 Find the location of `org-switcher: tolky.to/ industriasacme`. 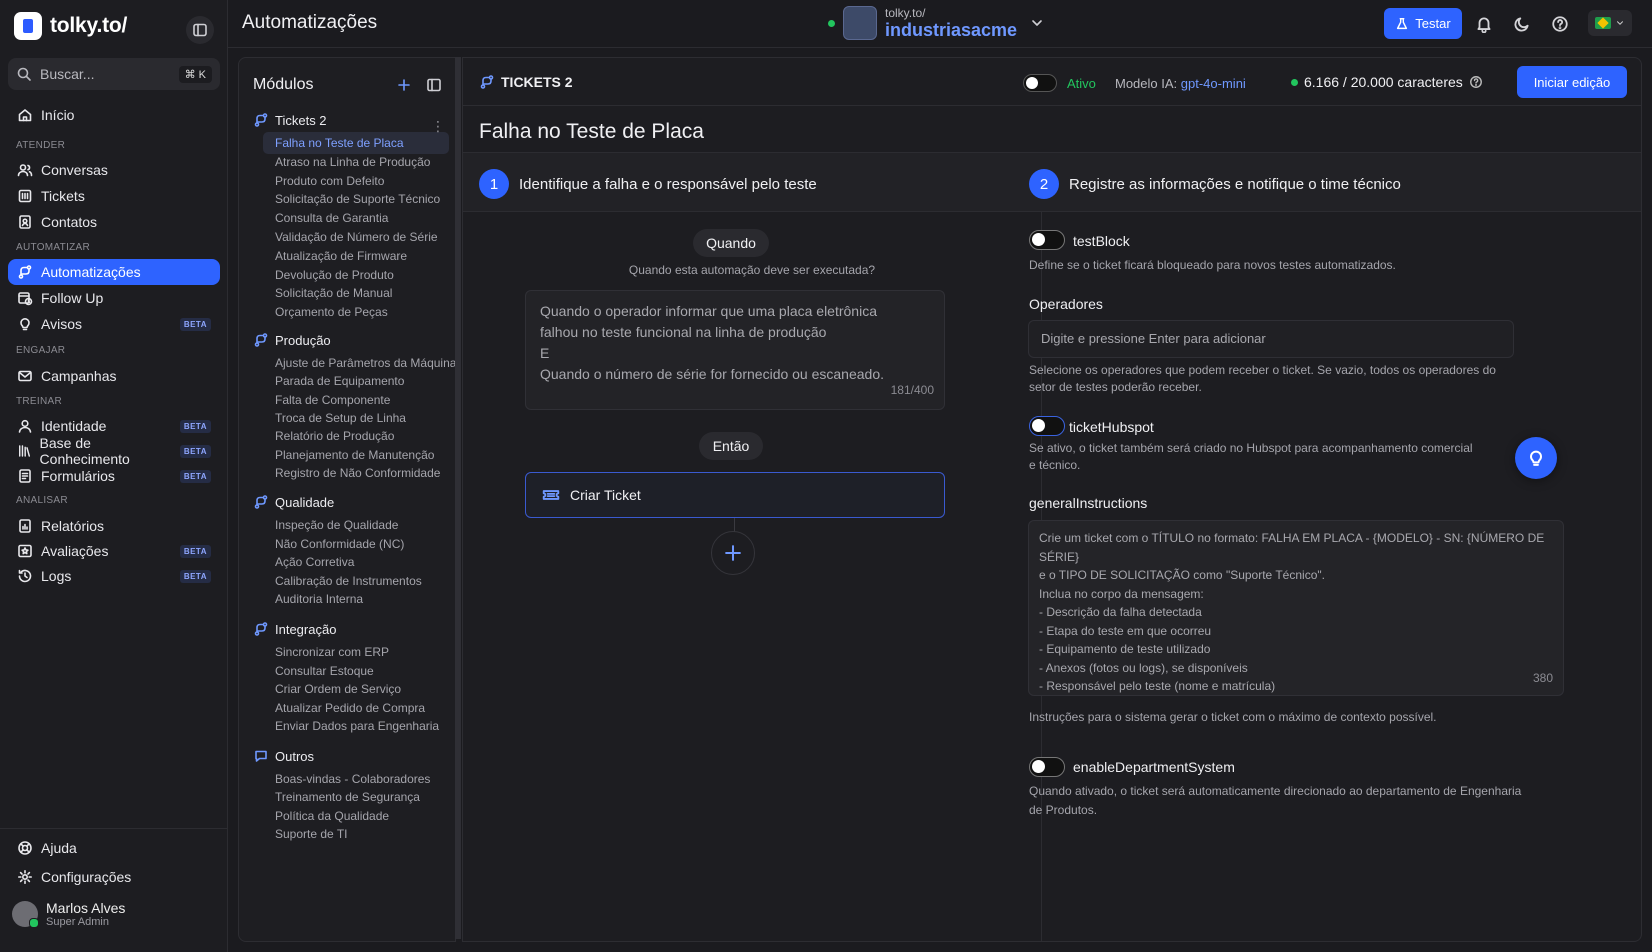

org-switcher: tolky.to/ industriasacme is located at coordinates (936, 23).